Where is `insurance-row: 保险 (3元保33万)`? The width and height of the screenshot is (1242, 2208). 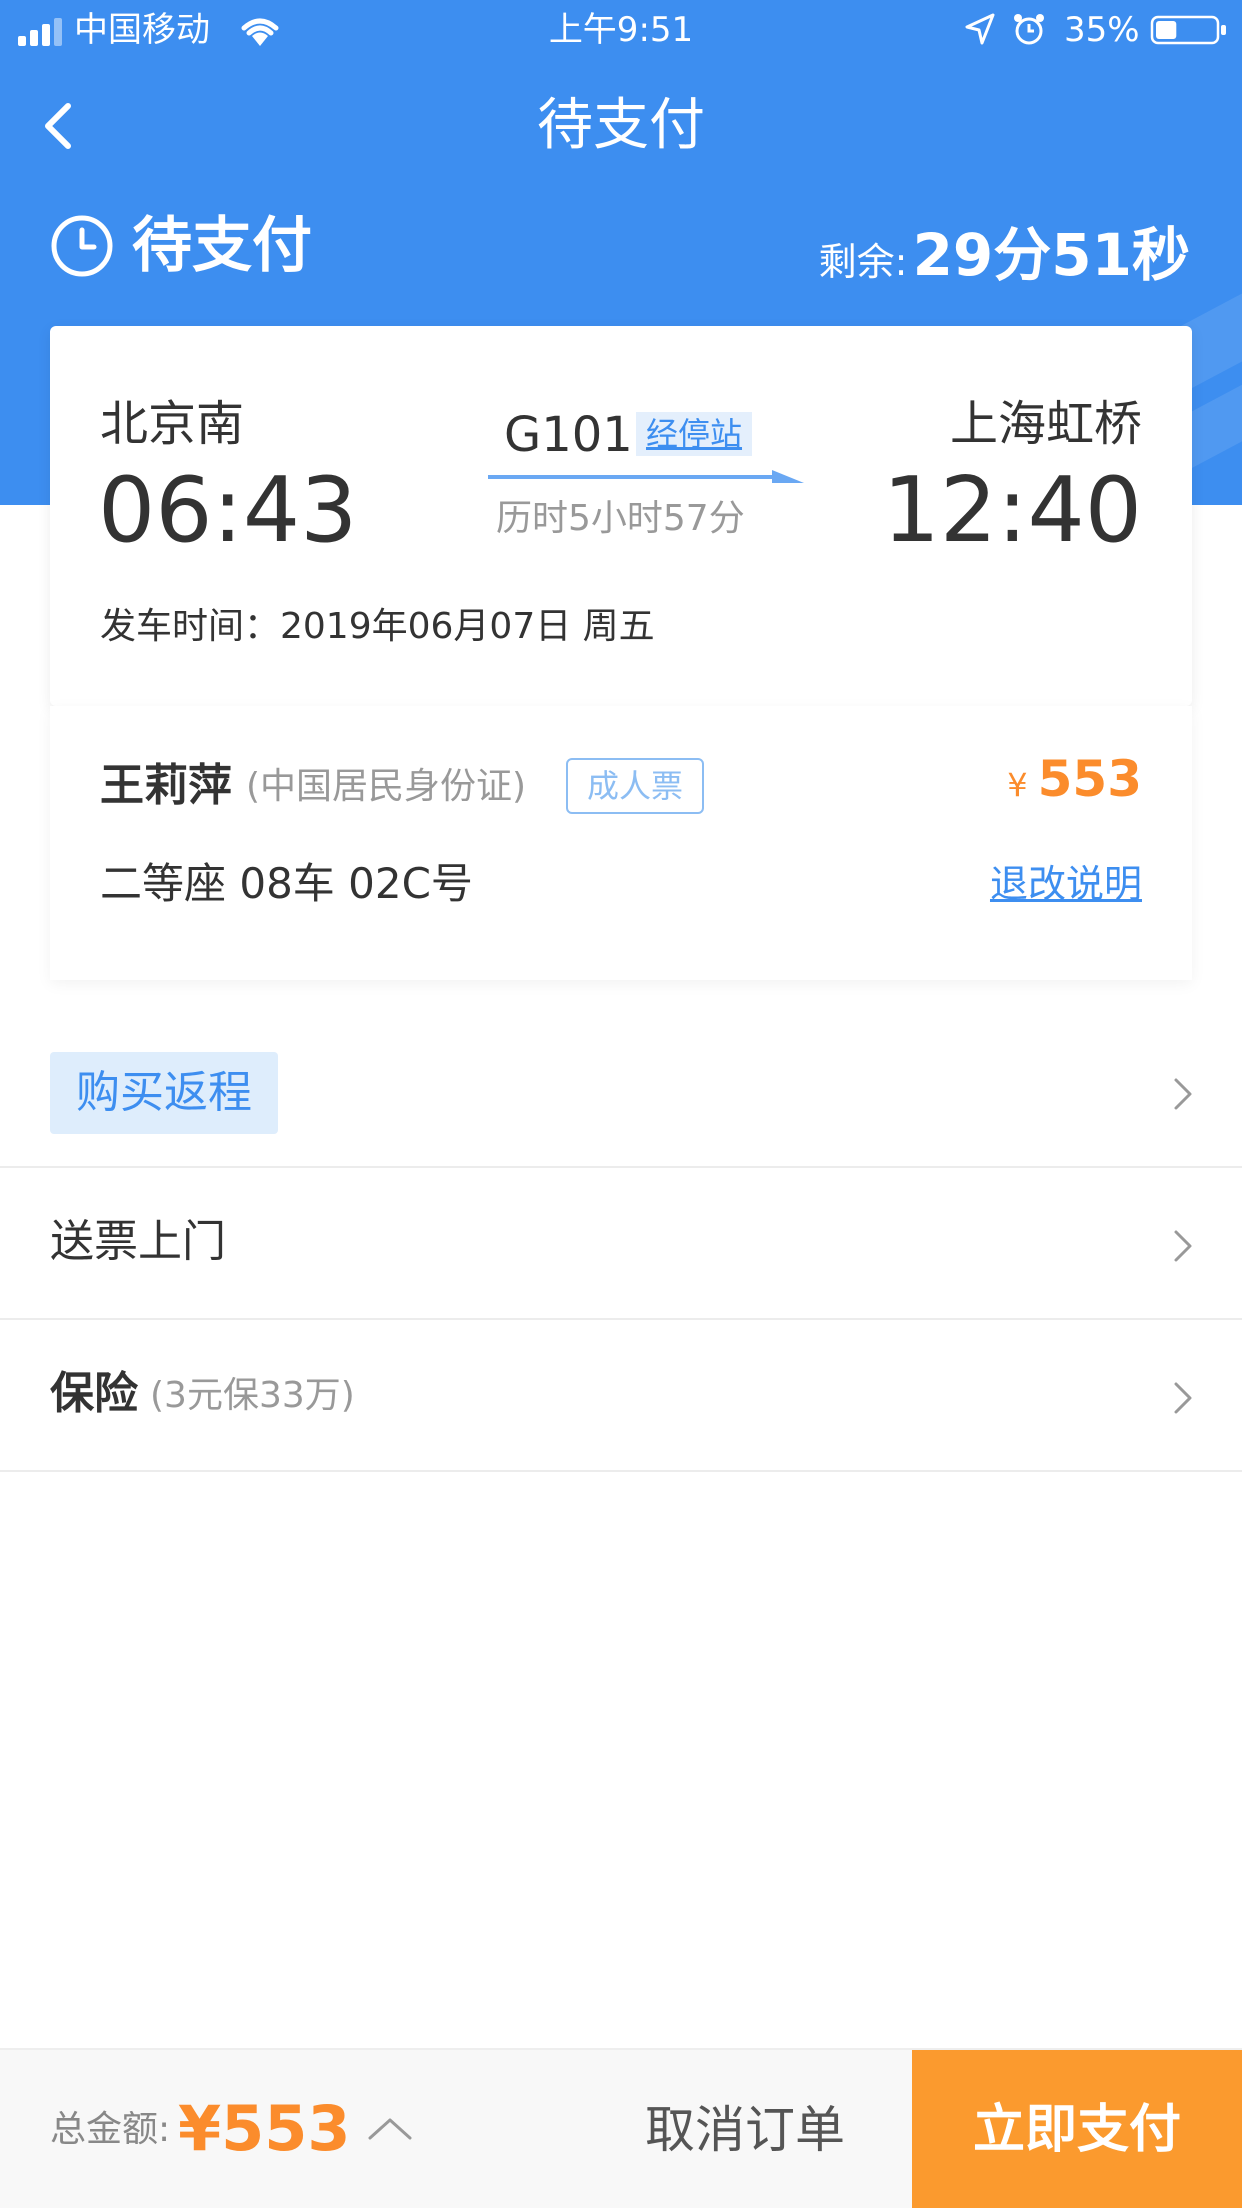 insurance-row: 保险 (3元保33万) is located at coordinates (621, 1396).